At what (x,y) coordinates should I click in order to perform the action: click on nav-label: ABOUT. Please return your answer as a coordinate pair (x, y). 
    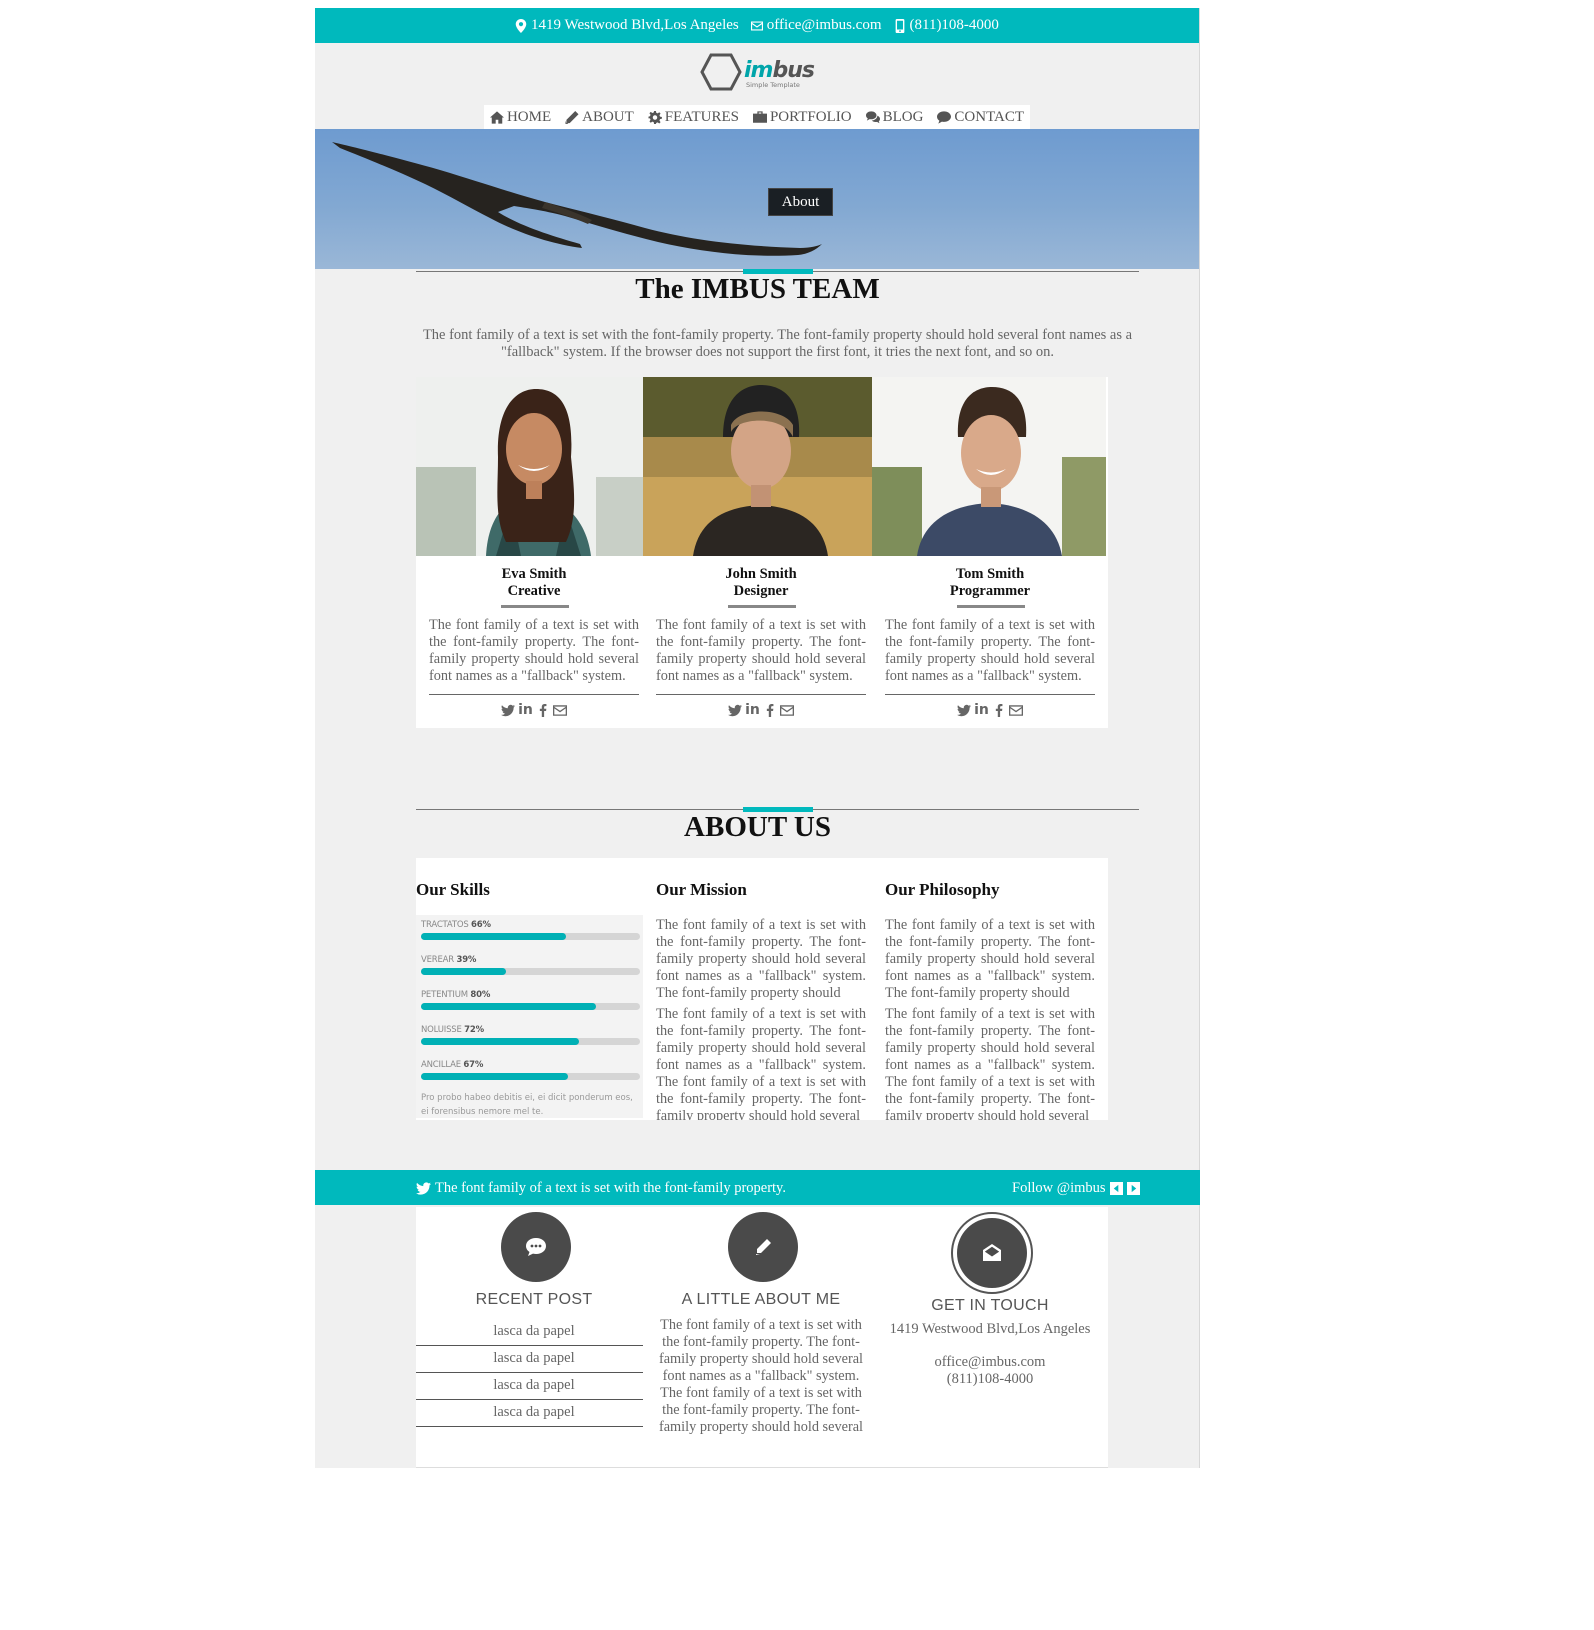
    Looking at the image, I should click on (608, 116).